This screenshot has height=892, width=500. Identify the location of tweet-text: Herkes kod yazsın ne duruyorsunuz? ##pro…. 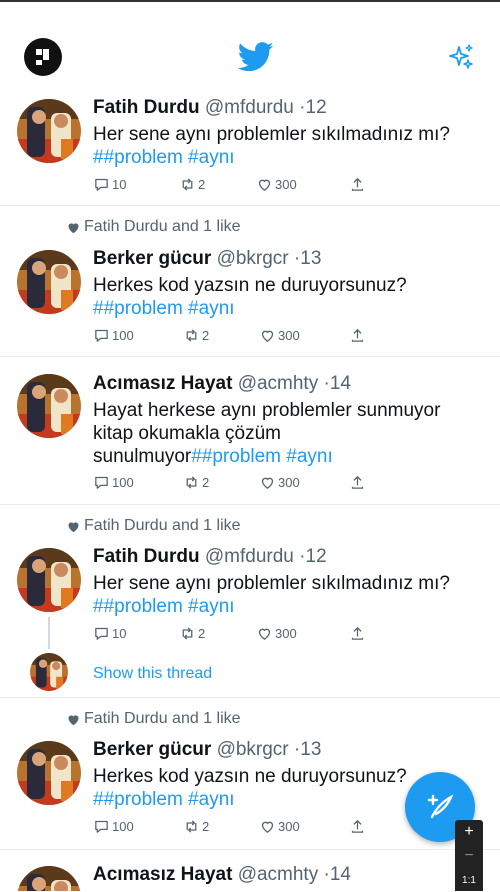
(278, 297).